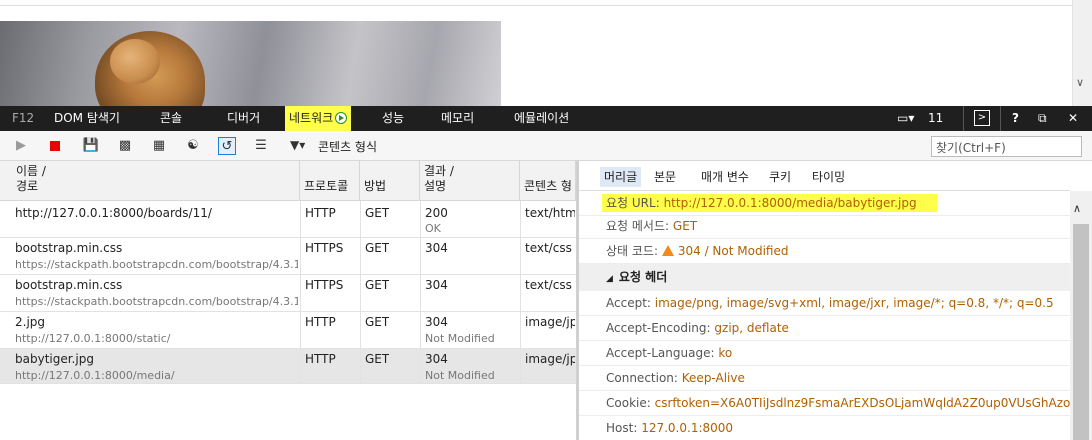  Describe the element at coordinates (638, 226) in the screenshot. I see `request-method-label: 요청 메서드:` at that location.